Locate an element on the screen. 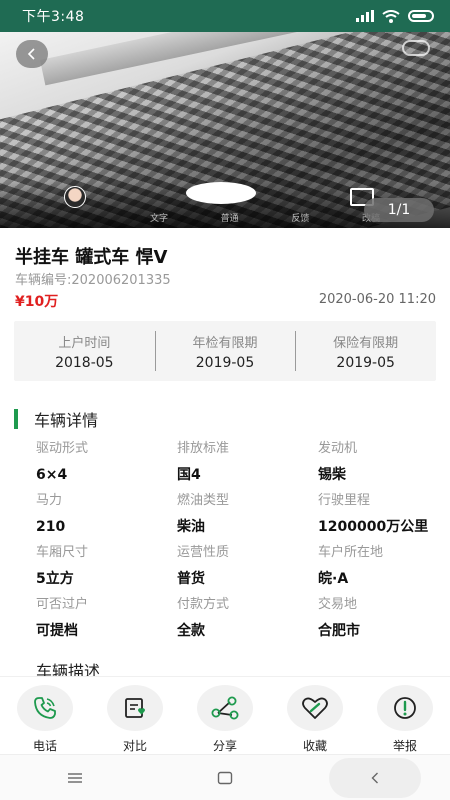 The width and height of the screenshot is (450, 800). detail-item: 车户所在地 皖·A is located at coordinates (382, 570).